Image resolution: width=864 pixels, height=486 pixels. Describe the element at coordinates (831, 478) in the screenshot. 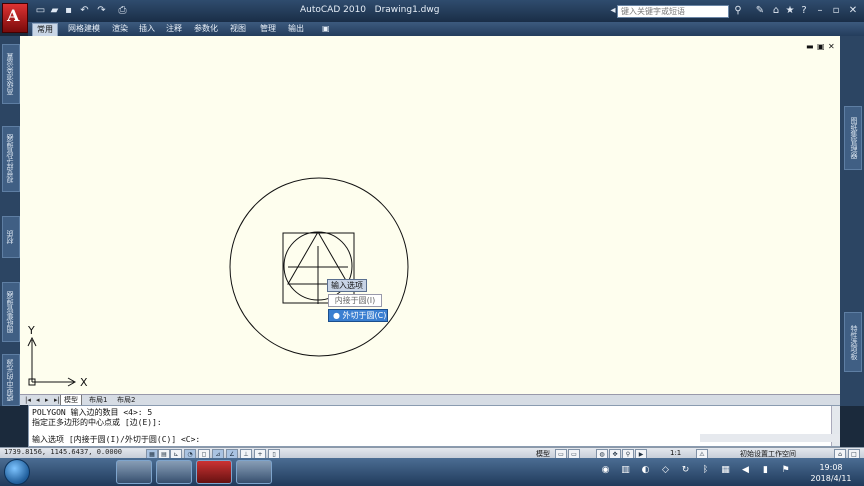

I see `clock-date: 2018/4/11` at that location.